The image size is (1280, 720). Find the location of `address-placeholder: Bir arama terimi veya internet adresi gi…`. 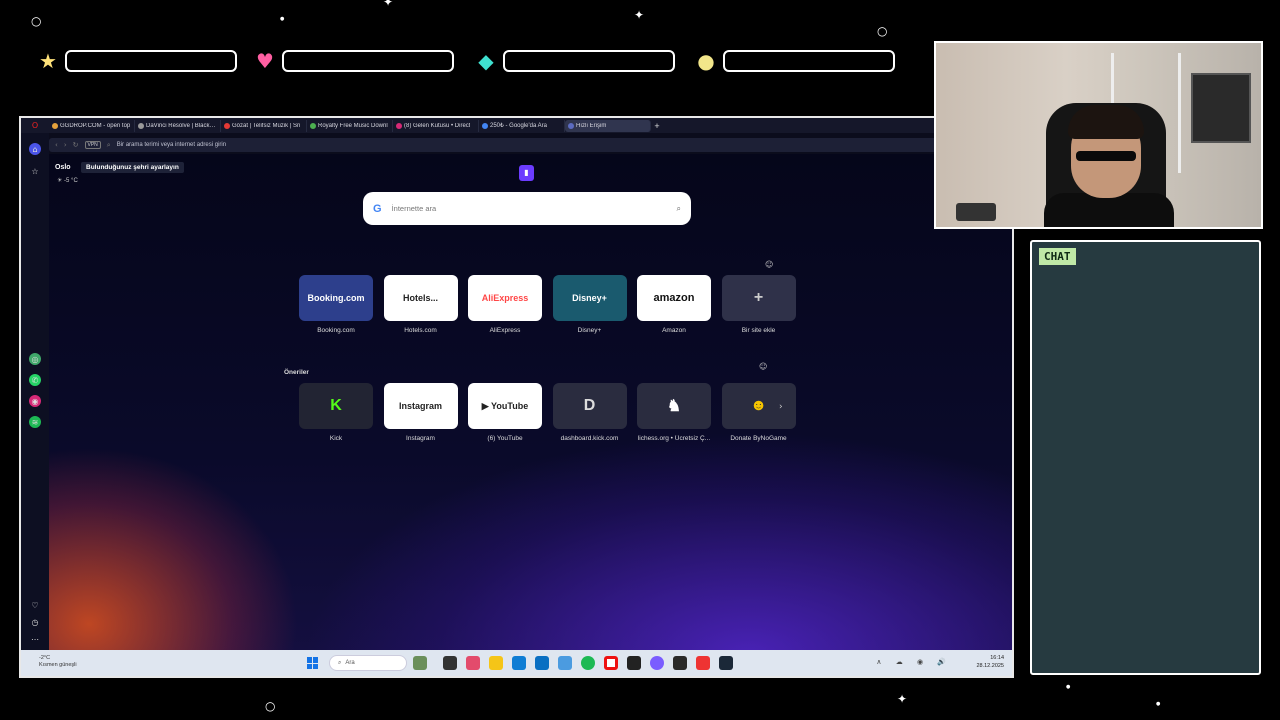

address-placeholder: Bir arama terimi veya internet adresi gi… is located at coordinates (171, 145).